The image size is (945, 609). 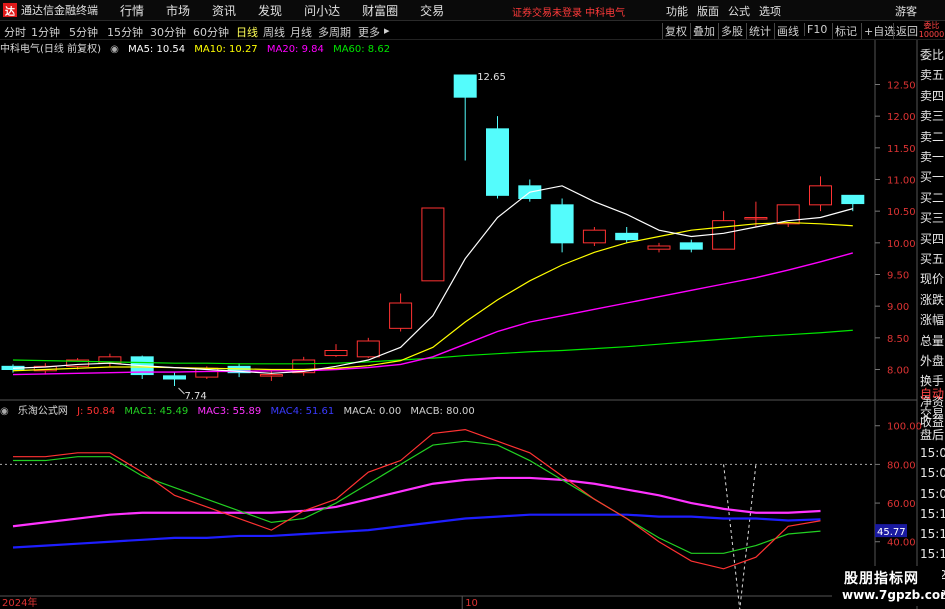 What do you see at coordinates (932, 493) in the screenshot?
I see `side-time-label: 15:08` at bounding box center [932, 493].